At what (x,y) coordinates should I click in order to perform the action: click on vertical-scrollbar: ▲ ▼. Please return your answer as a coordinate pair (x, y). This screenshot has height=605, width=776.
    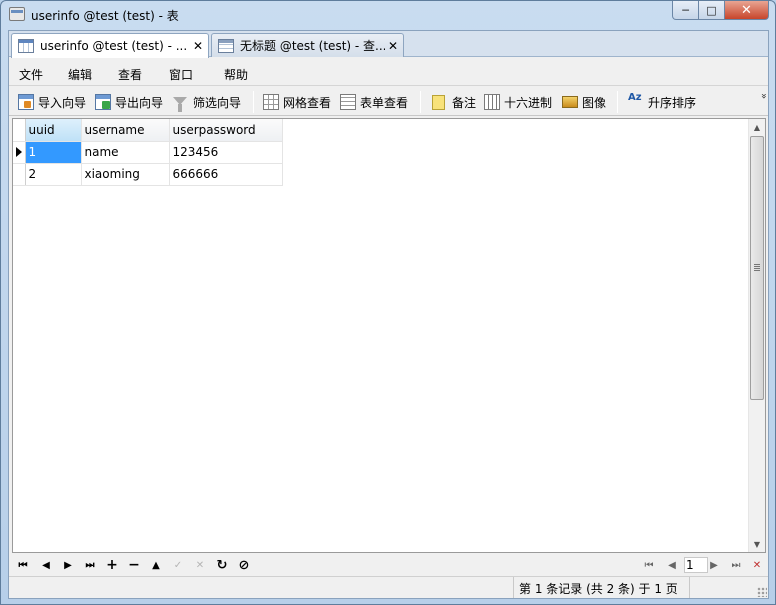
    Looking at the image, I should click on (756, 335).